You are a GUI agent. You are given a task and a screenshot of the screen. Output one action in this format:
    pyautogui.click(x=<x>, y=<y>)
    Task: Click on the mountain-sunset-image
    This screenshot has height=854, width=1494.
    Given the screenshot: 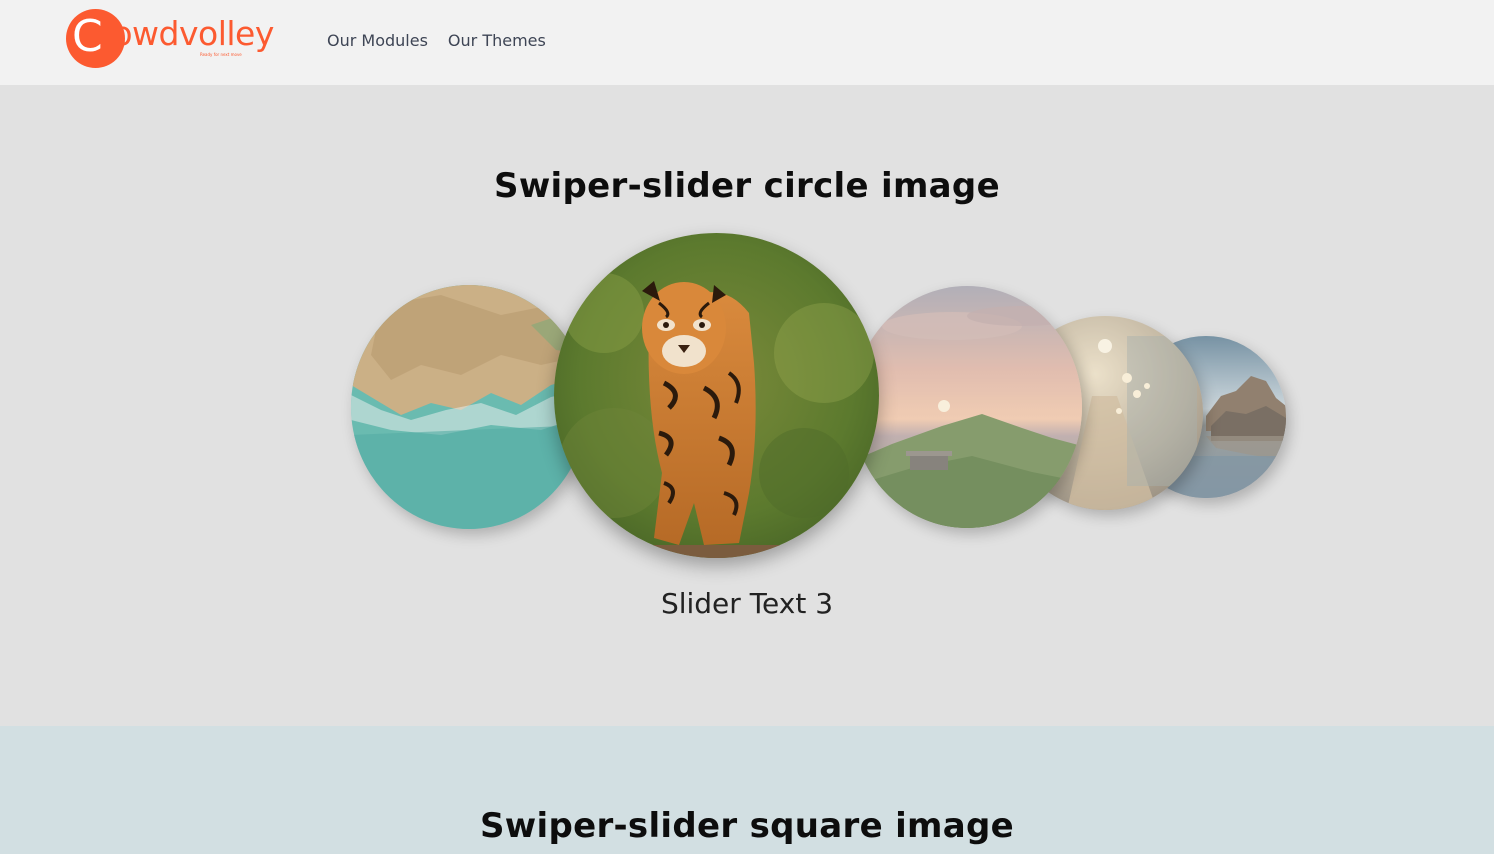 What is the action you would take?
    pyautogui.click(x=967, y=407)
    